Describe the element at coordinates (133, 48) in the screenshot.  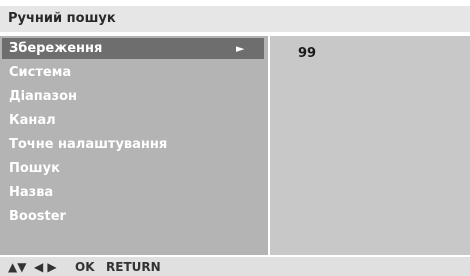
I see `menu-item-storage: Збереження ►` at that location.